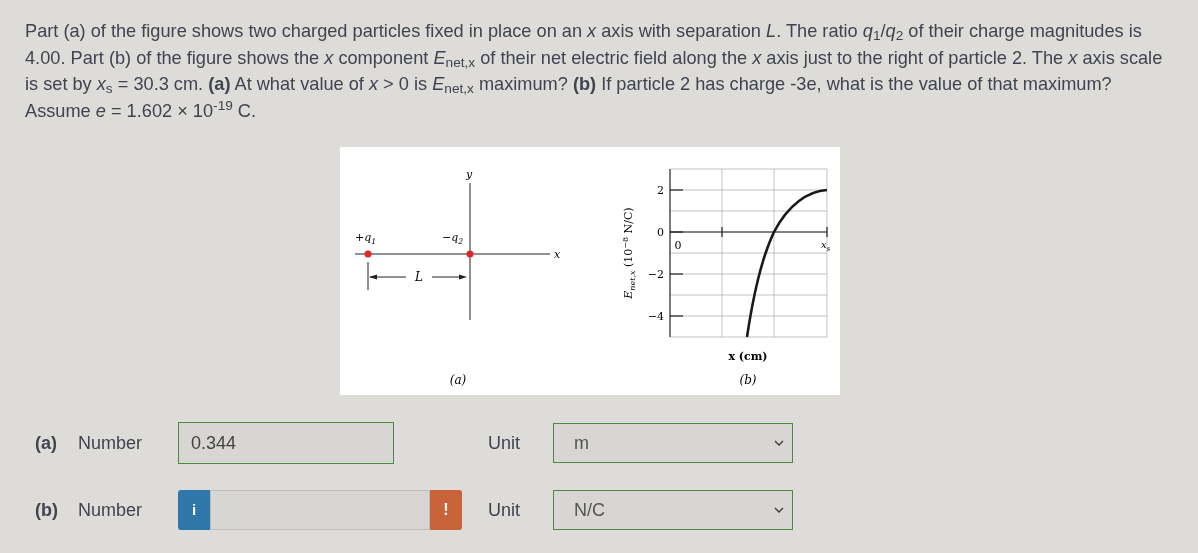 Image resolution: width=1198 pixels, height=553 pixels. Describe the element at coordinates (453, 238) in the screenshot. I see `charge-label: −q$_{2}$` at that location.